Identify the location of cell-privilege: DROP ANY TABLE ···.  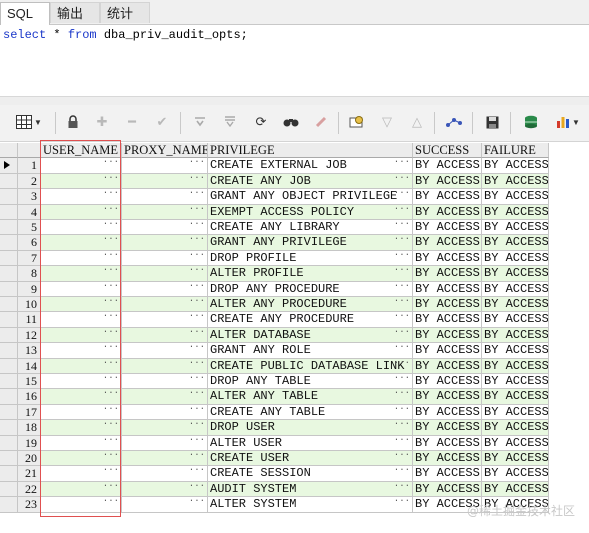
(310, 382).